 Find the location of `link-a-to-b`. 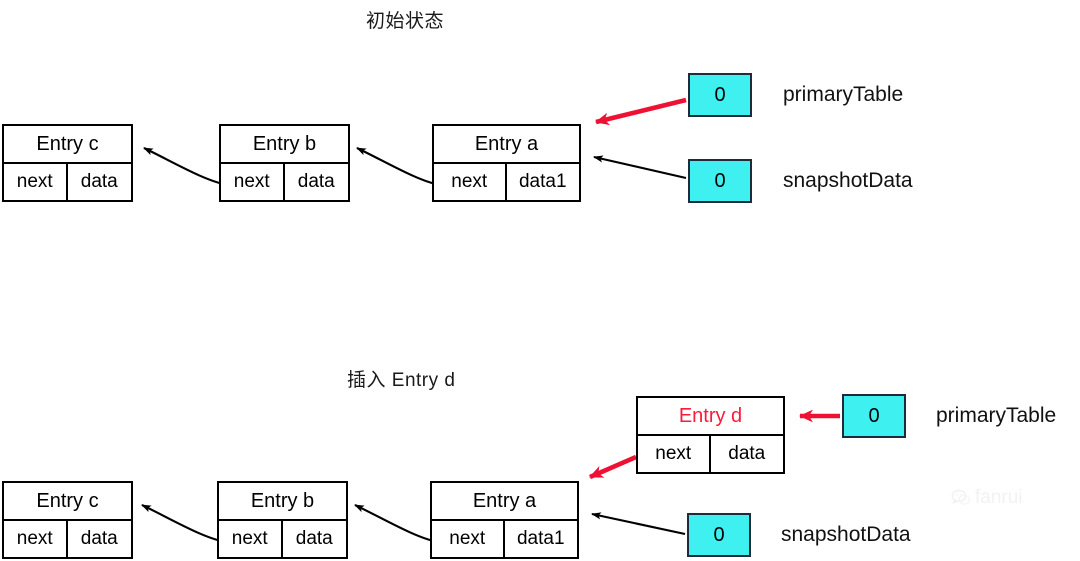

link-a-to-b is located at coordinates (398, 167).